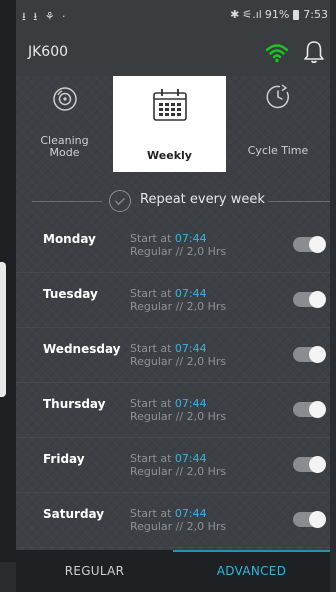 The height and width of the screenshot is (592, 336). What do you see at coordinates (3, 329) in the screenshot?
I see `side-edge-panel` at bounding box center [3, 329].